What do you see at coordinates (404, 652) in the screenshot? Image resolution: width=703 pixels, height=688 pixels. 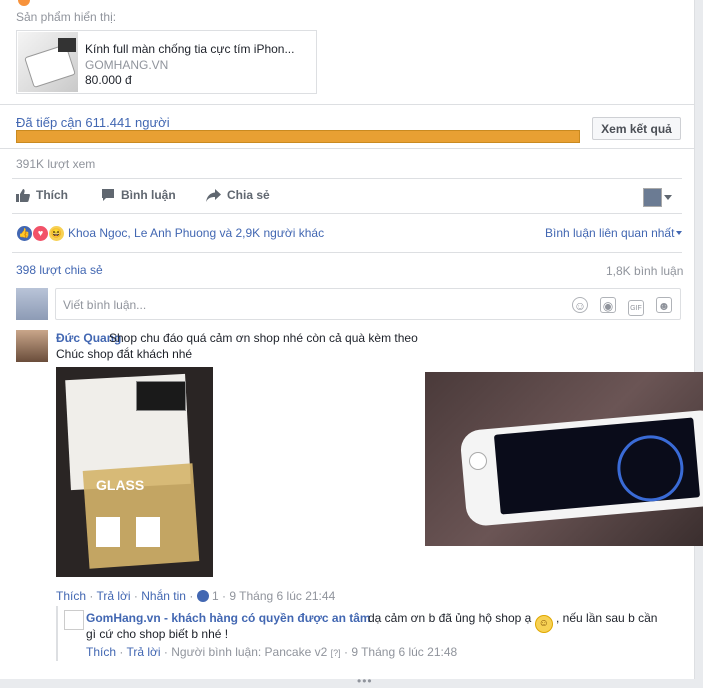 I see `reply-time: 9 Tháng 6 lúc 21:48` at bounding box center [404, 652].